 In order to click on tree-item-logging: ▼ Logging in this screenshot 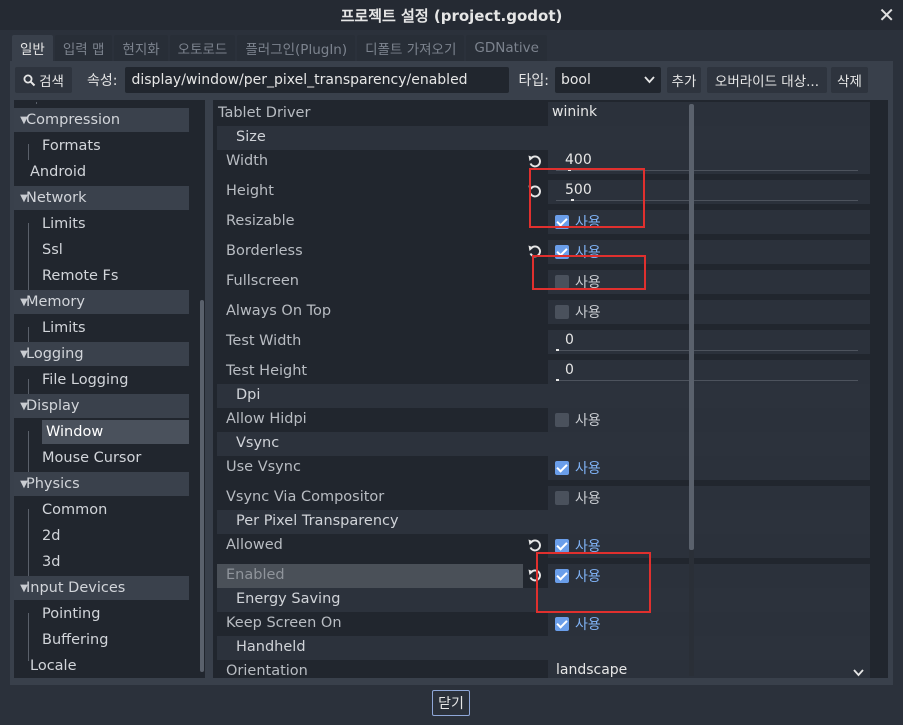, I will do `click(101, 354)`.